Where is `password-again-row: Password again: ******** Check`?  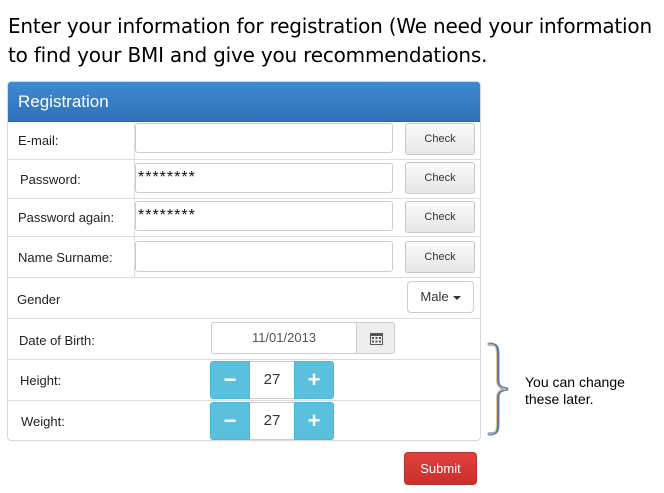 password-again-row: Password again: ******** Check is located at coordinates (244, 218).